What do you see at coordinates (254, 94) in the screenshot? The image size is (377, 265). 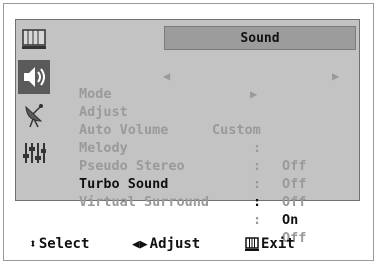 I see `submenu-arrow-icon: ▶` at bounding box center [254, 94].